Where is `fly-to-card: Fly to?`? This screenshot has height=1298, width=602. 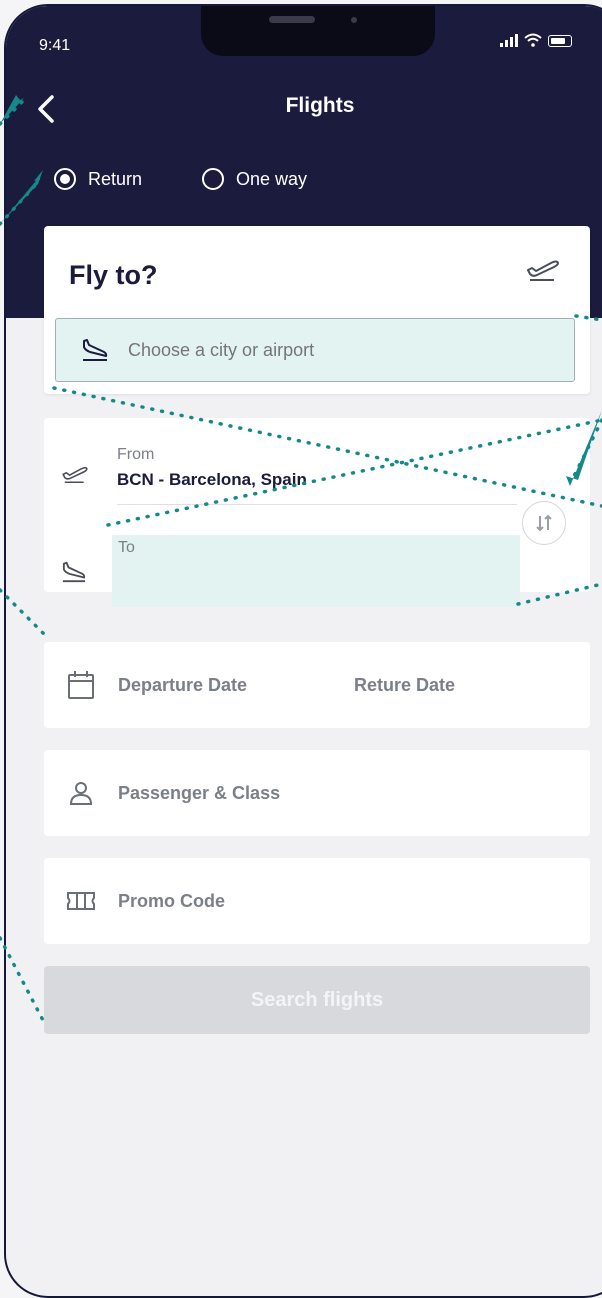
fly-to-card: Fly to? is located at coordinates (317, 310).